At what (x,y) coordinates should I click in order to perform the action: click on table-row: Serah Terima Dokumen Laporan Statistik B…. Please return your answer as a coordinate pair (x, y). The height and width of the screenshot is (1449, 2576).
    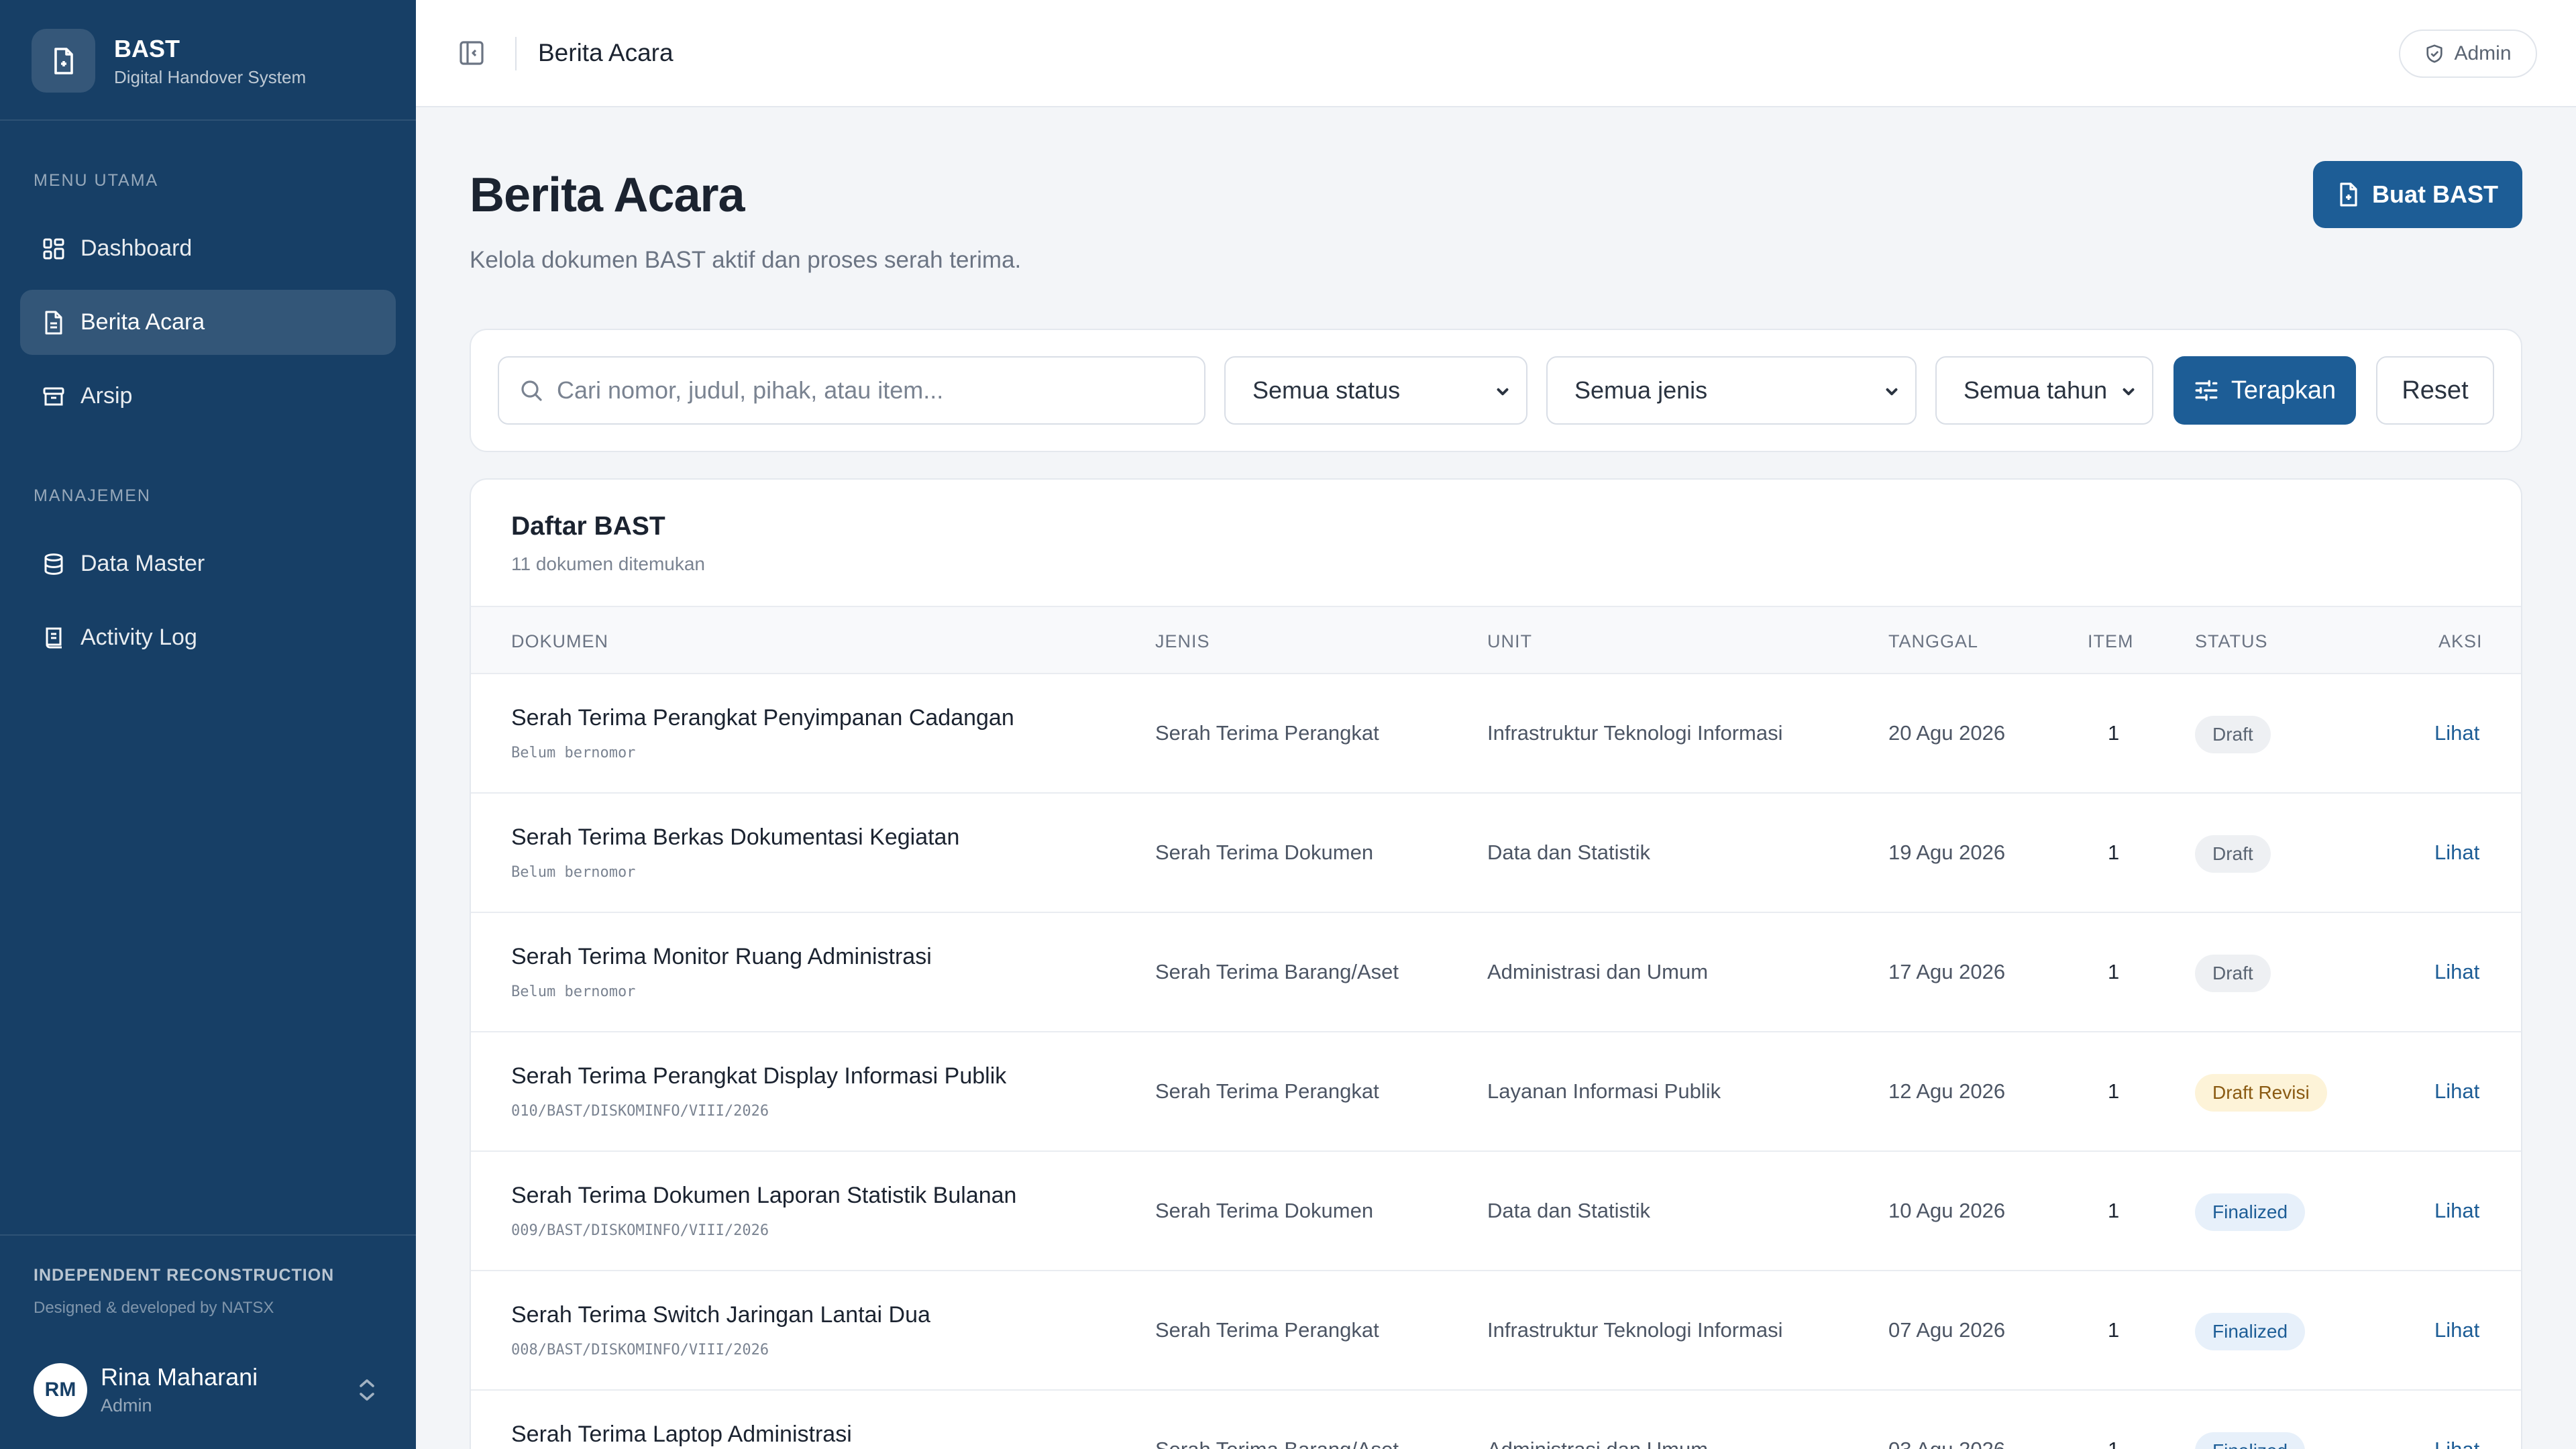
    Looking at the image, I should click on (1496, 1211).